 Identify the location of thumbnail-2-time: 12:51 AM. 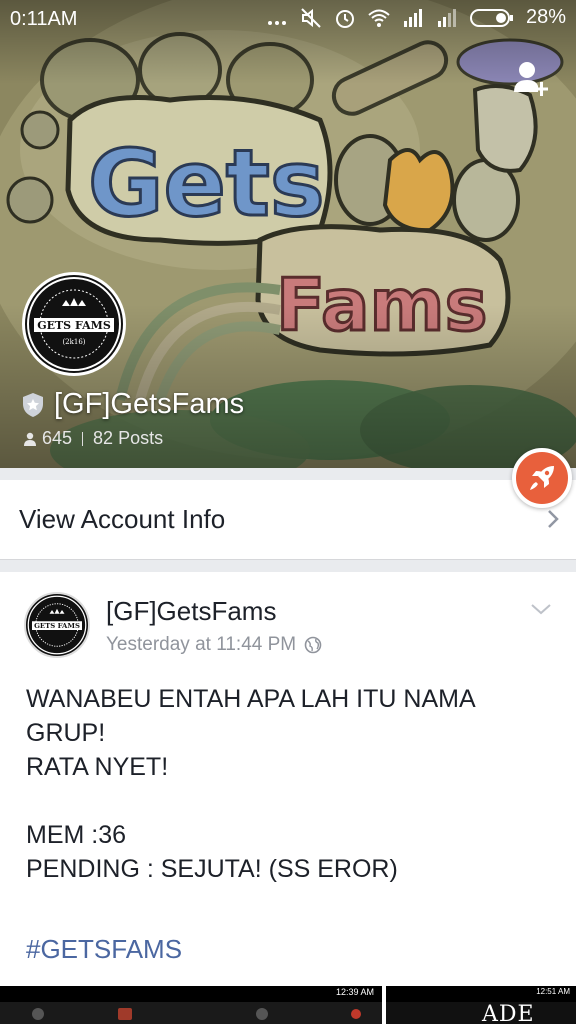
(553, 991).